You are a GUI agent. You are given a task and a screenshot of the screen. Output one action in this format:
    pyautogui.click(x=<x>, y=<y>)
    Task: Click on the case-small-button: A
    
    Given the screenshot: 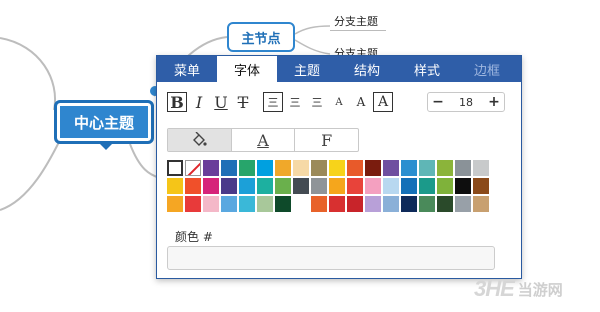 What is the action you would take?
    pyautogui.click(x=339, y=102)
    